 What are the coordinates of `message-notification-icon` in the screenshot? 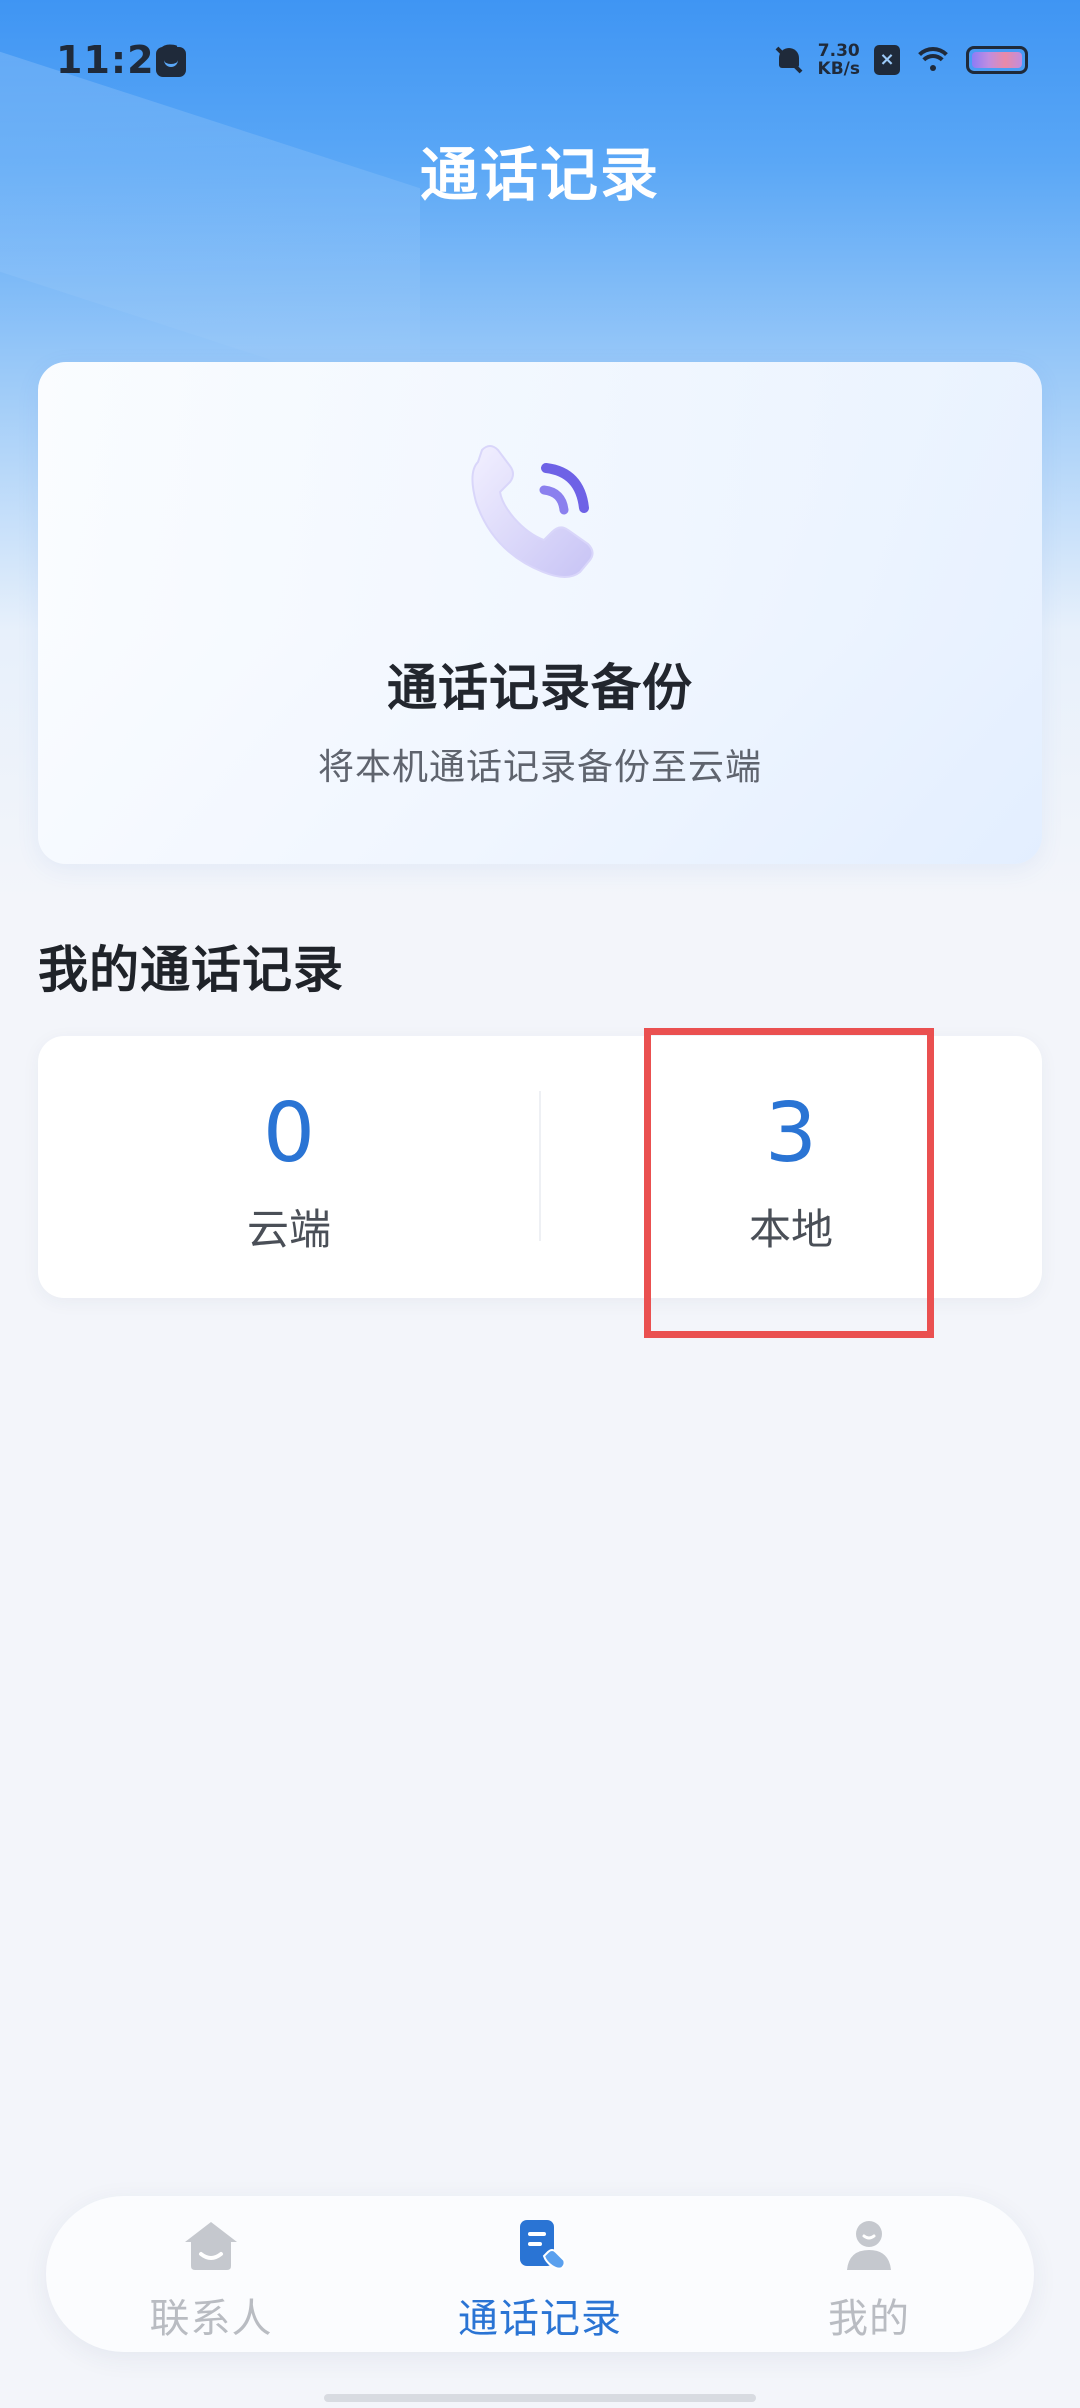 It's located at (171, 62).